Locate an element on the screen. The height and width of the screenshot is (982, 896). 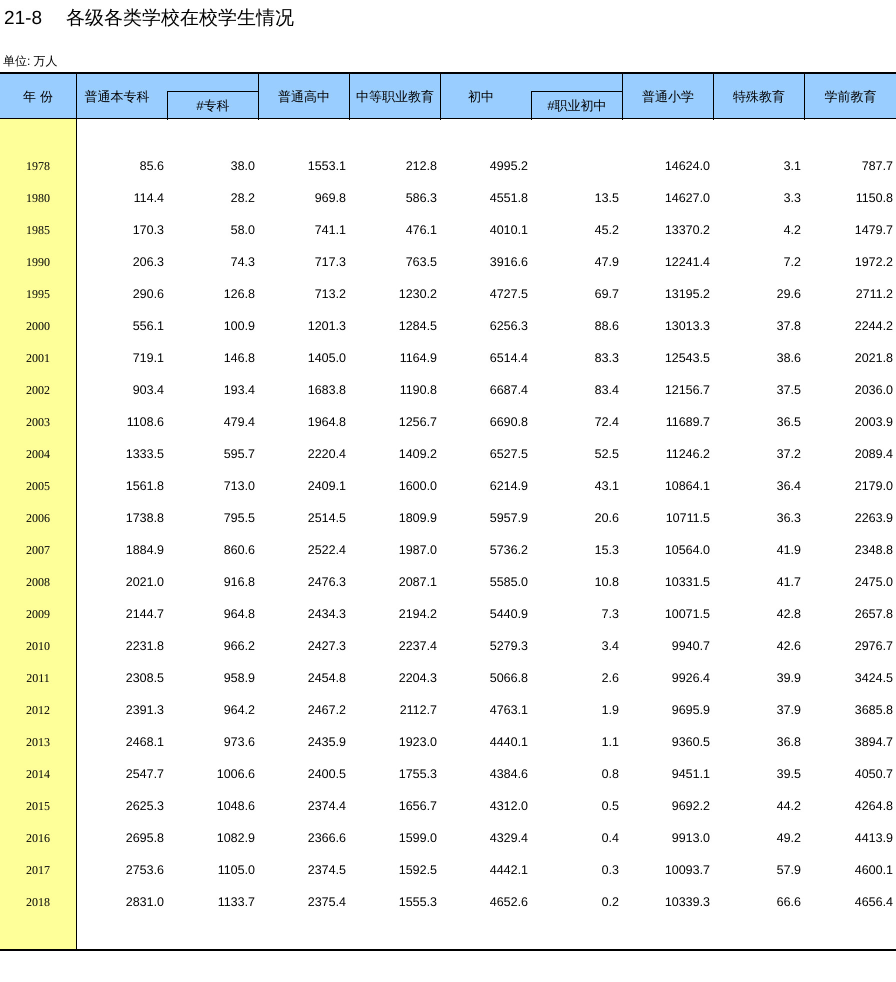
table-cell: 37.2 is located at coordinates (788, 453).